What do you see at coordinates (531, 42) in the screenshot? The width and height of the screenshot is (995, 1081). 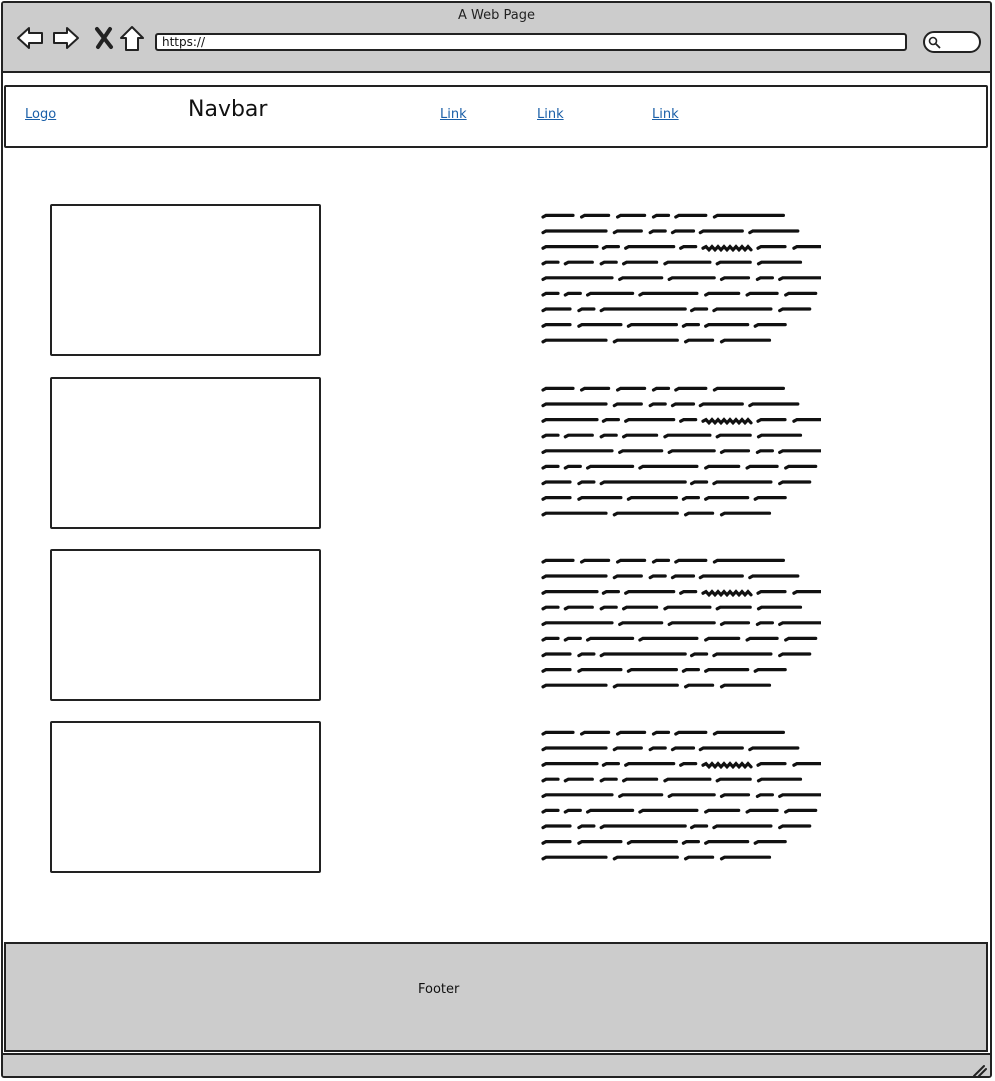 I see `url-bar: https://` at bounding box center [531, 42].